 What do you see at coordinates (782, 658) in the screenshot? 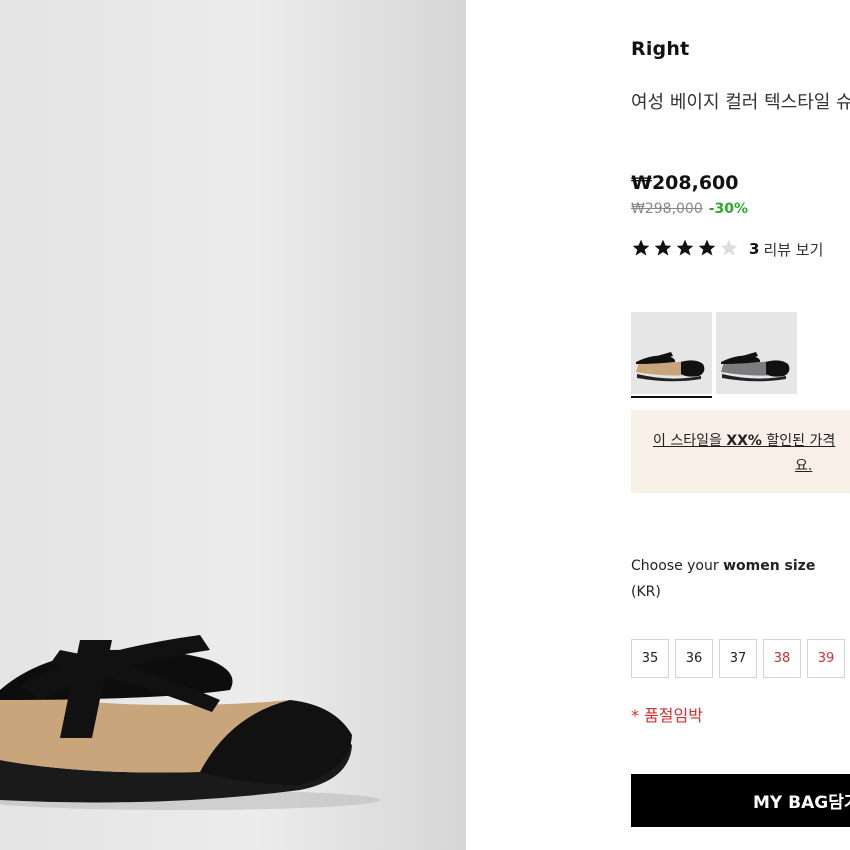
I see `size-option-low-stock: 38` at bounding box center [782, 658].